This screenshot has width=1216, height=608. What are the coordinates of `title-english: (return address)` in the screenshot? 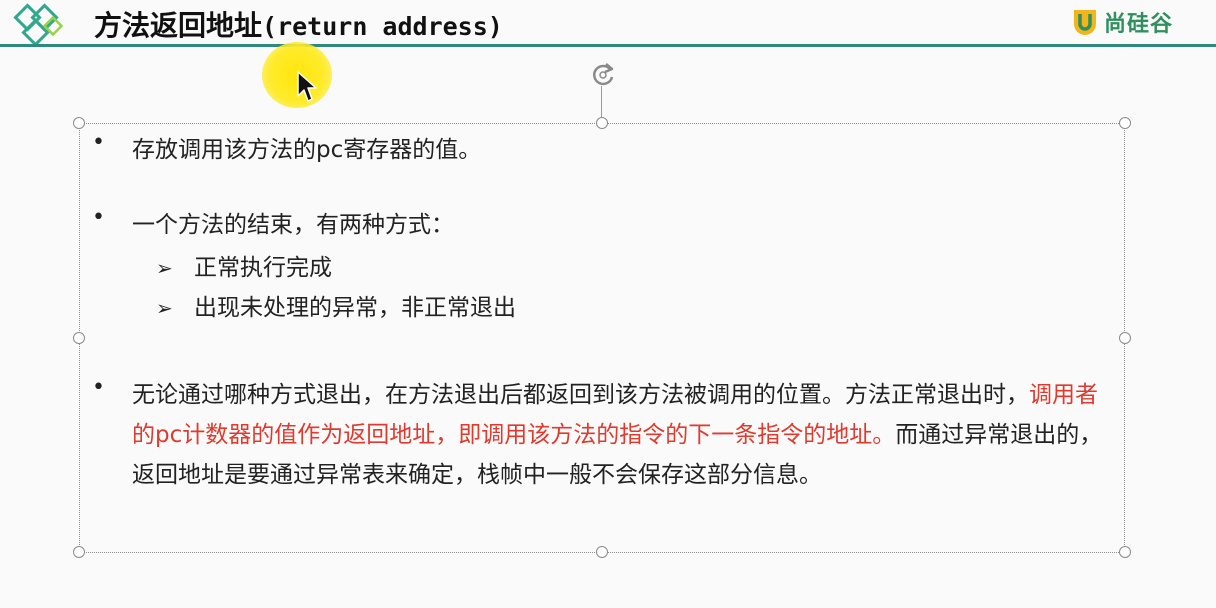 It's located at (382, 26).